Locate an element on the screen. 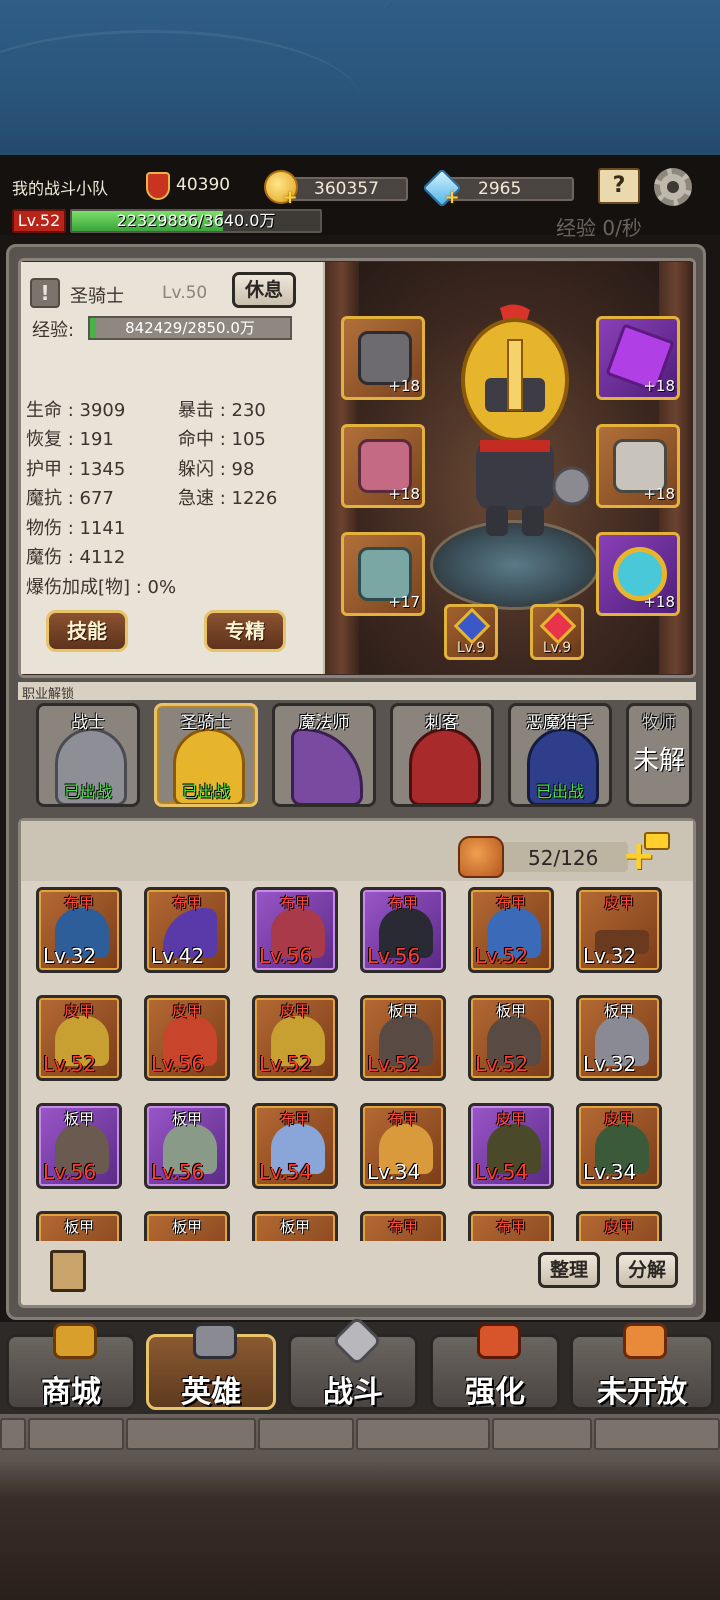 This screenshot has height=1600, width=720. rest-button: 休息 is located at coordinates (264, 290).